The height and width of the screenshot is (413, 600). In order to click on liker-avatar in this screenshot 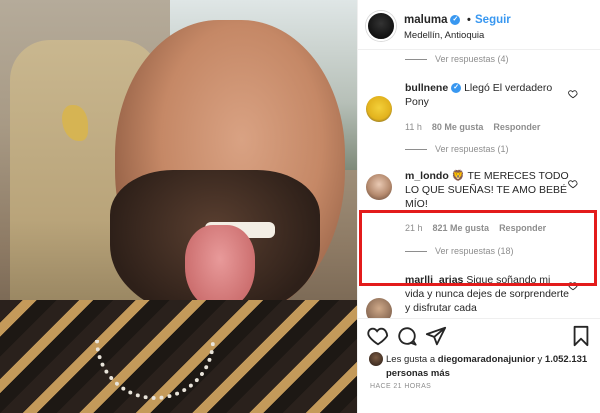, I will do `click(376, 359)`.